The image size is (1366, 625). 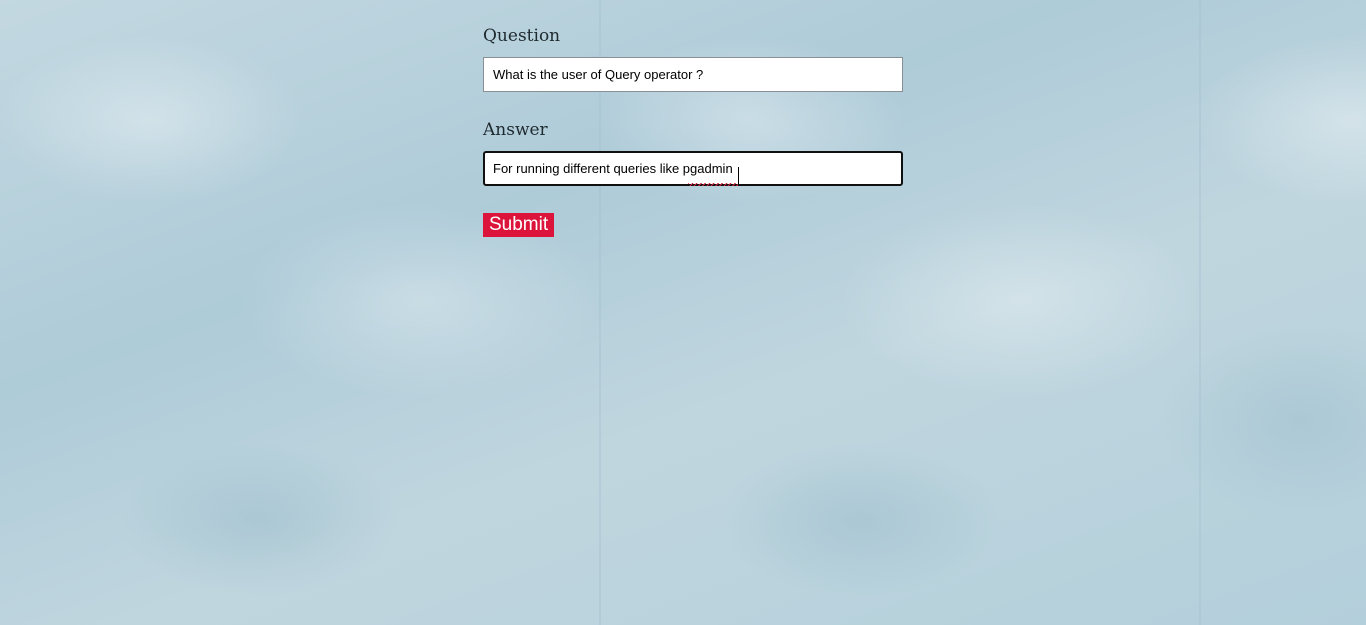 I want to click on answer-input-wrapper, so click(x=693, y=168).